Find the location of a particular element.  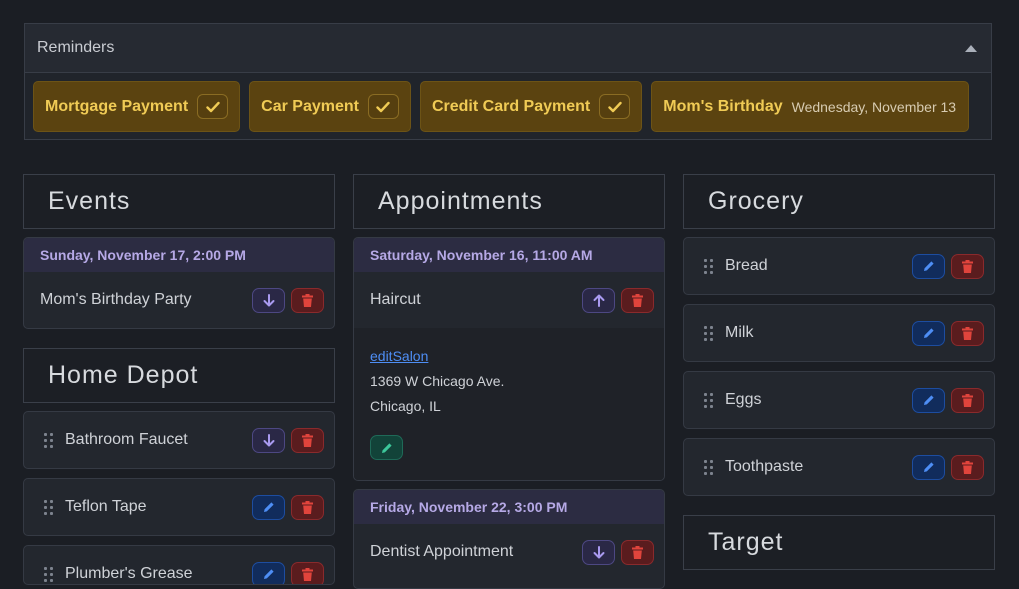

reminder-date: Wednesday, November 13 is located at coordinates (874, 106).